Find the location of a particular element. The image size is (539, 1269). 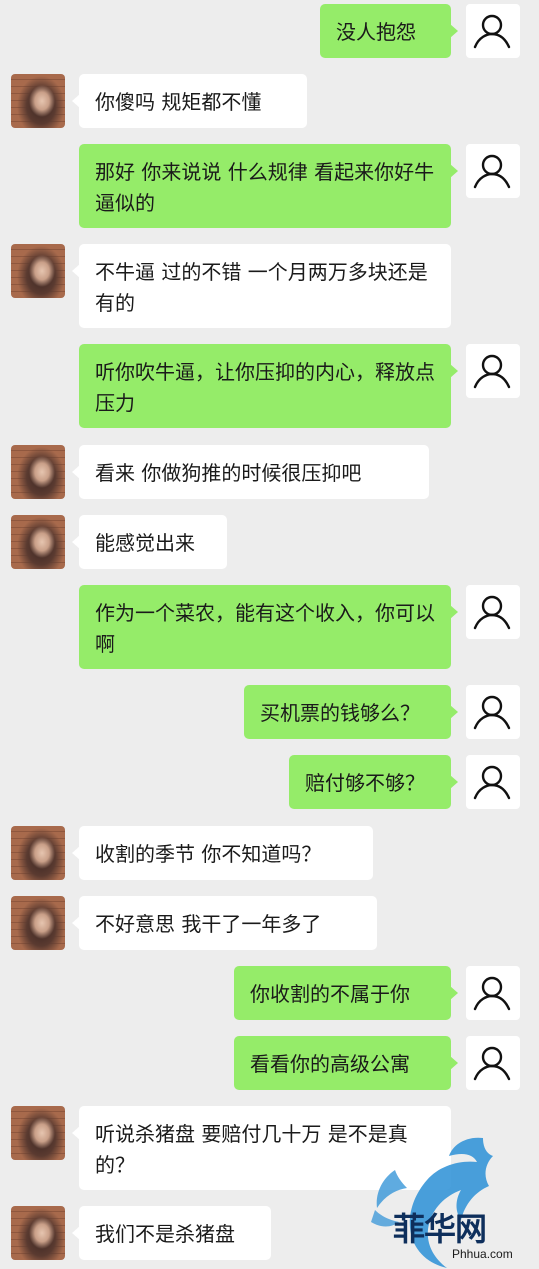

message-bubble-sent: 作为一个菜农，能有这个收入，你可以啊 is located at coordinates (268, 627).